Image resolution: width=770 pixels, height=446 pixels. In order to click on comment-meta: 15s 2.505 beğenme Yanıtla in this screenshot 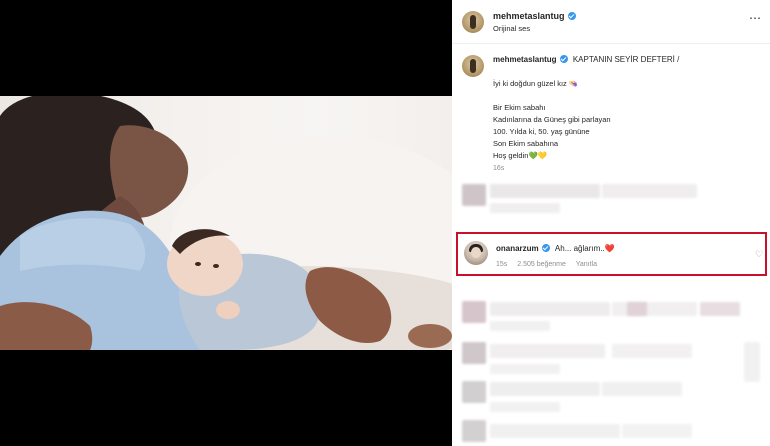, I will do `click(550, 264)`.